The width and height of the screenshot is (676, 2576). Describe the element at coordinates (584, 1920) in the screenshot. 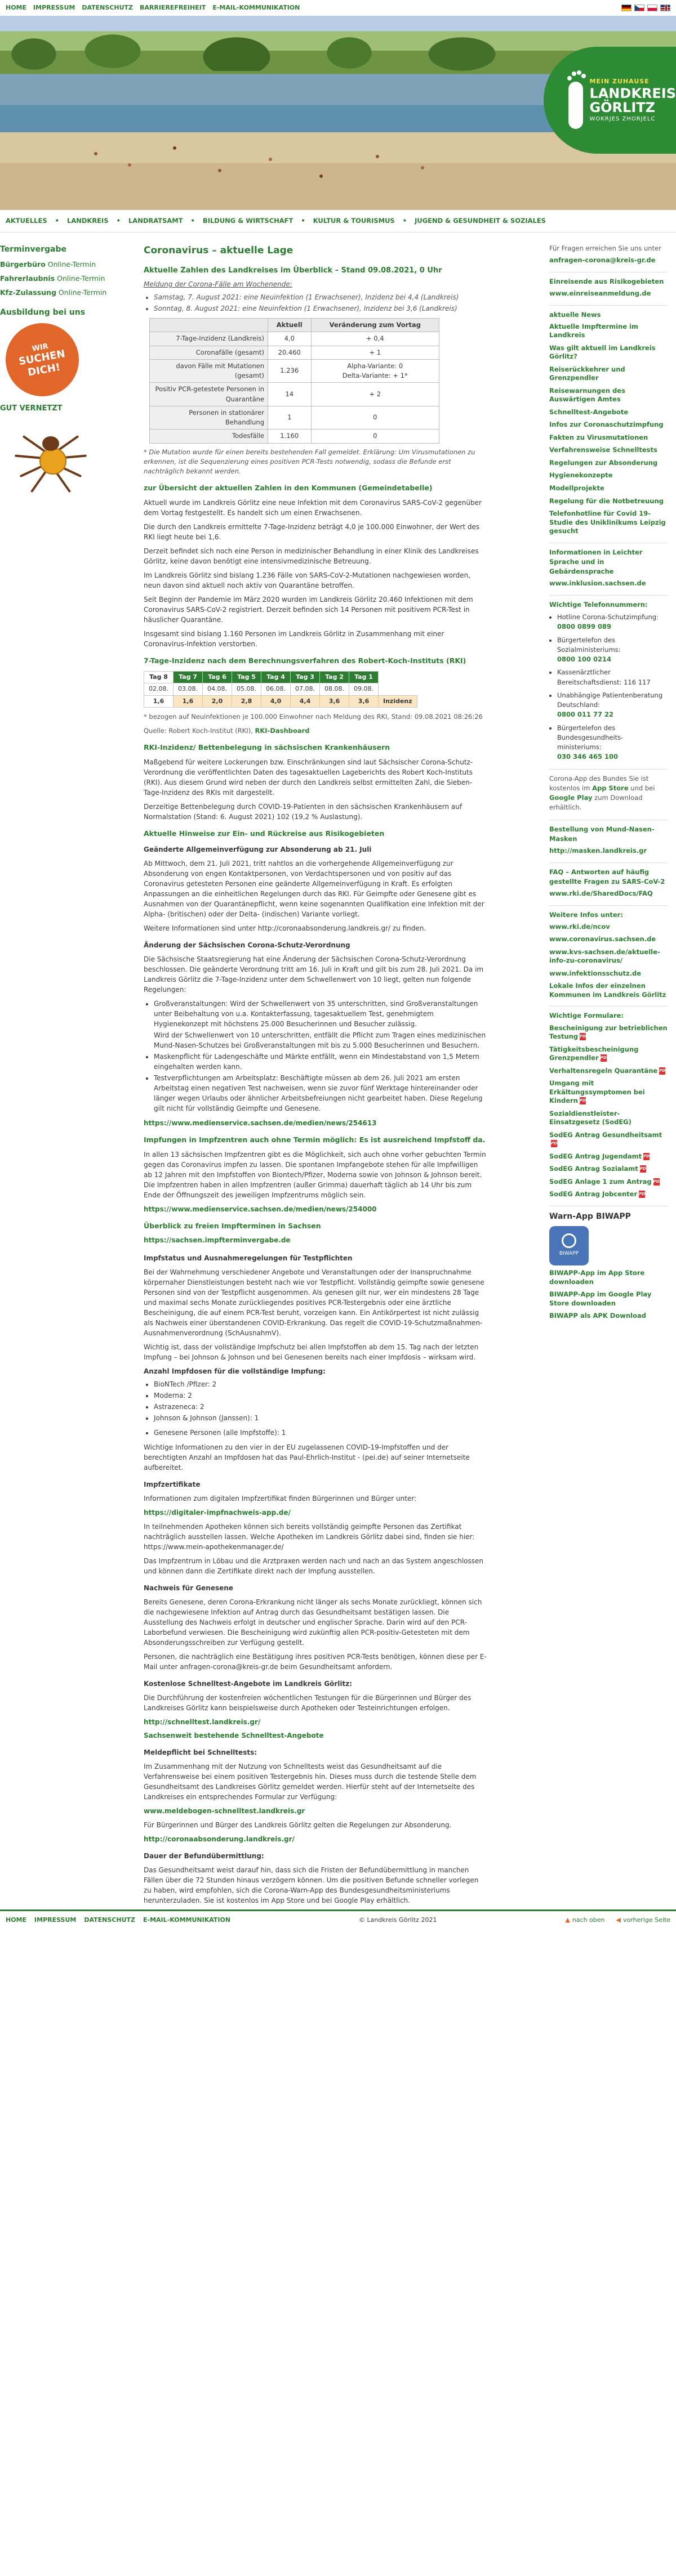

I see `back-to-top-link: ▲ nach oben` at that location.